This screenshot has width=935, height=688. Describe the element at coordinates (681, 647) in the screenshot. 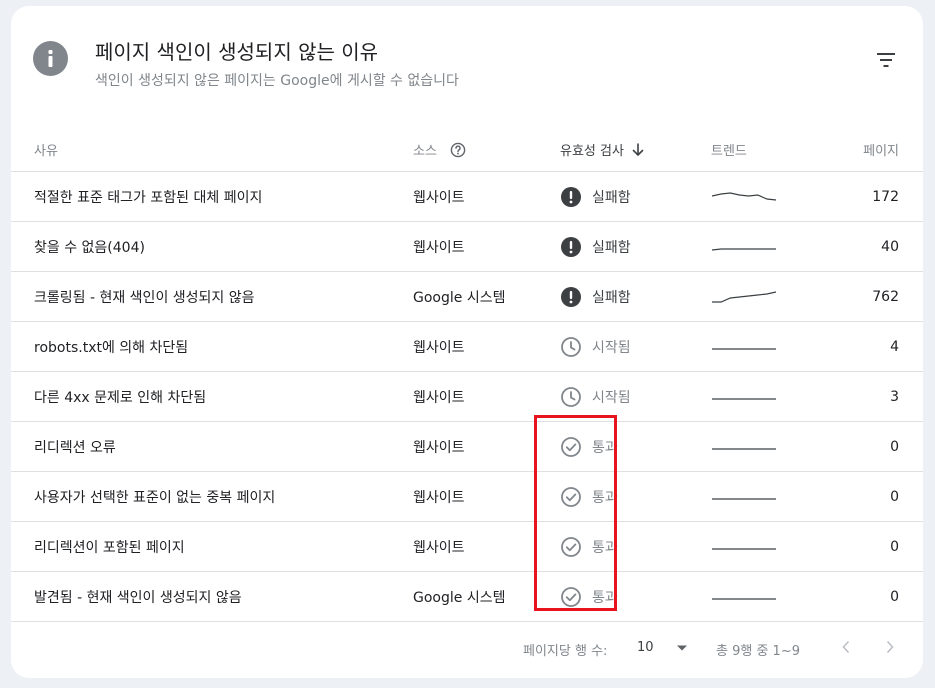

I see `dropdown-caret-icon` at that location.